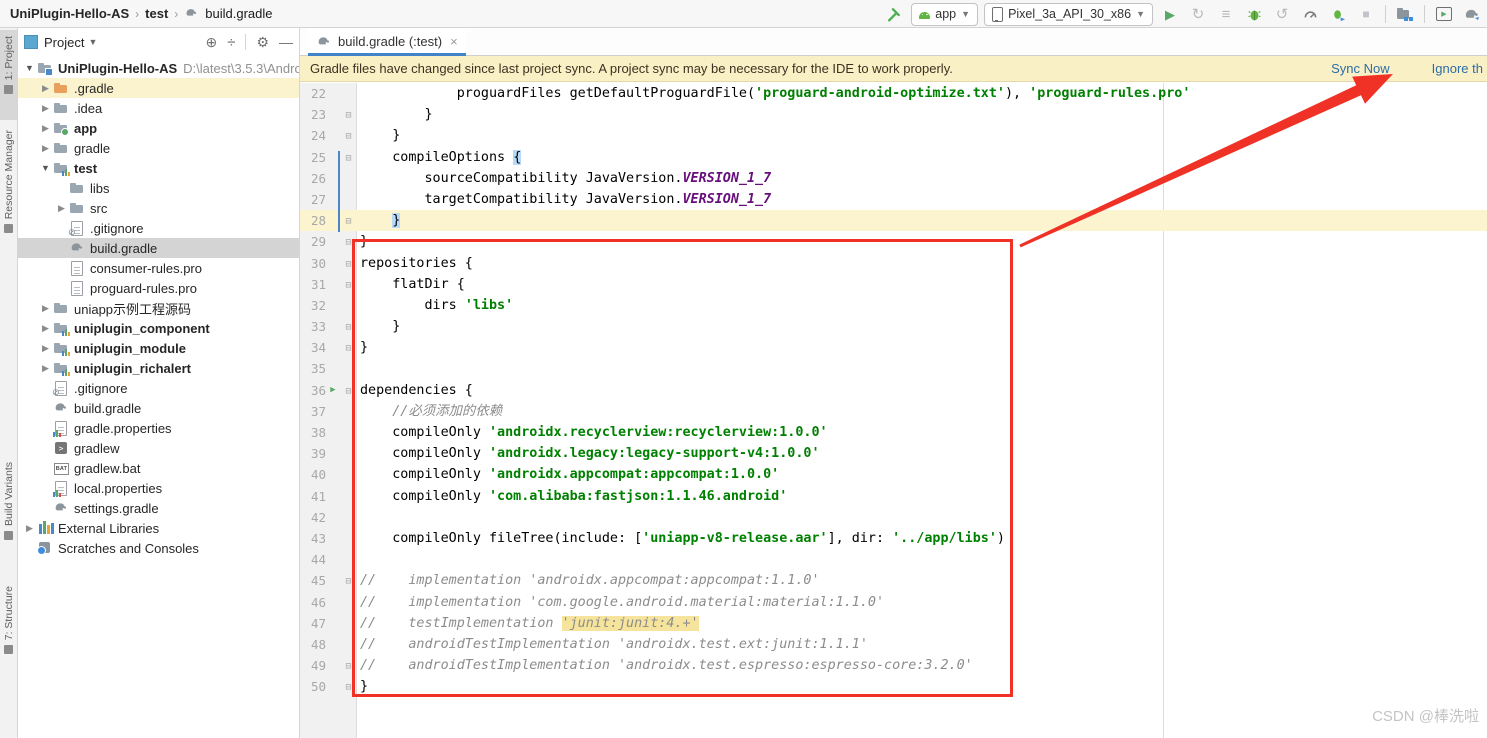 The width and height of the screenshot is (1487, 738). Describe the element at coordinates (1338, 14) in the screenshot. I see `attach-debugger-icon` at that location.